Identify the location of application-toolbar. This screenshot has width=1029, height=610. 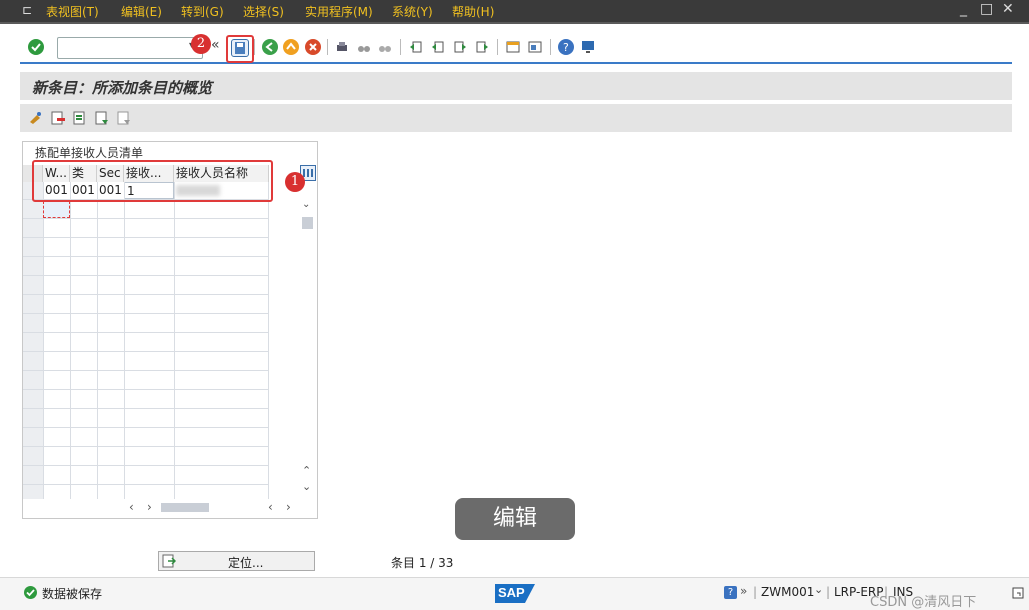
(516, 118).